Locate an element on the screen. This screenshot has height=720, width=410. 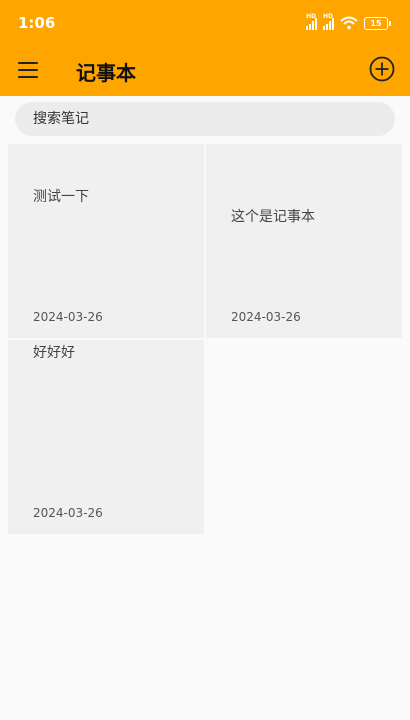
note-card: 测试一下 2024-03-26 is located at coordinates (106, 241).